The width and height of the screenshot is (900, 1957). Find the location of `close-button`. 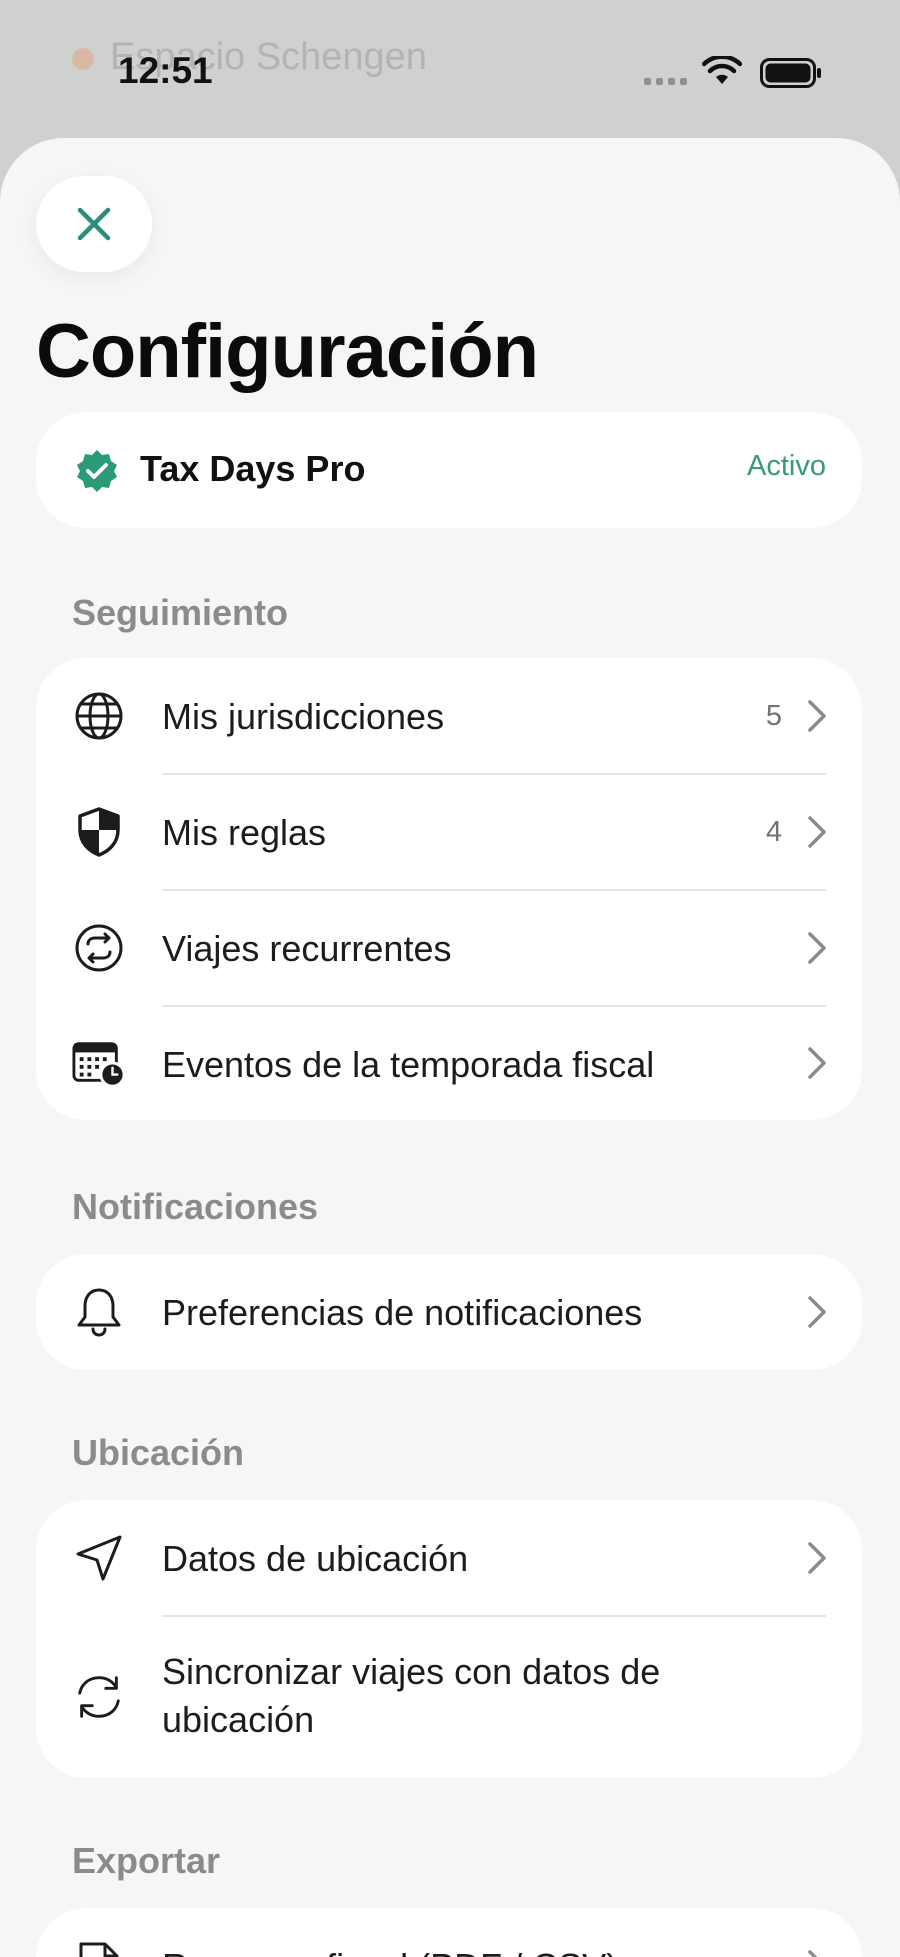

close-button is located at coordinates (94, 224).